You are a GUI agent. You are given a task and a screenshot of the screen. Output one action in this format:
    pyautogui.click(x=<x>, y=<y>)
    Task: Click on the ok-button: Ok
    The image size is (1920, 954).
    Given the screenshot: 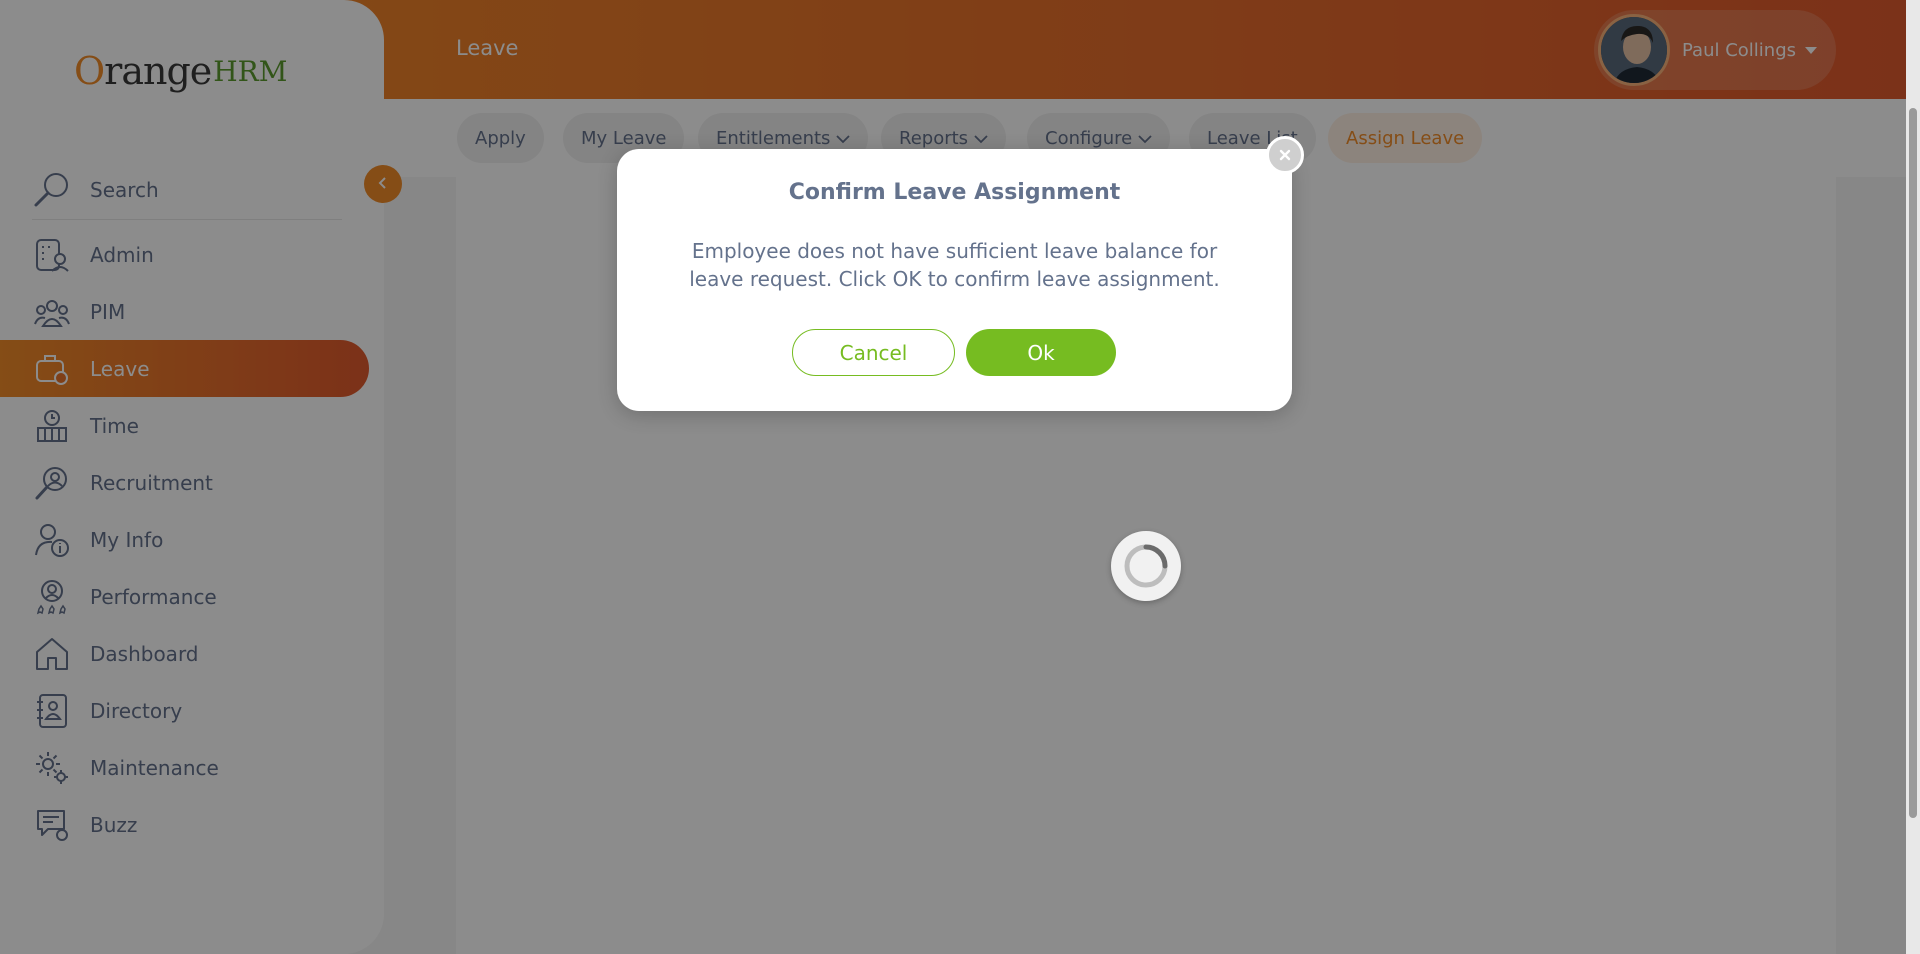 What is the action you would take?
    pyautogui.click(x=1041, y=352)
    